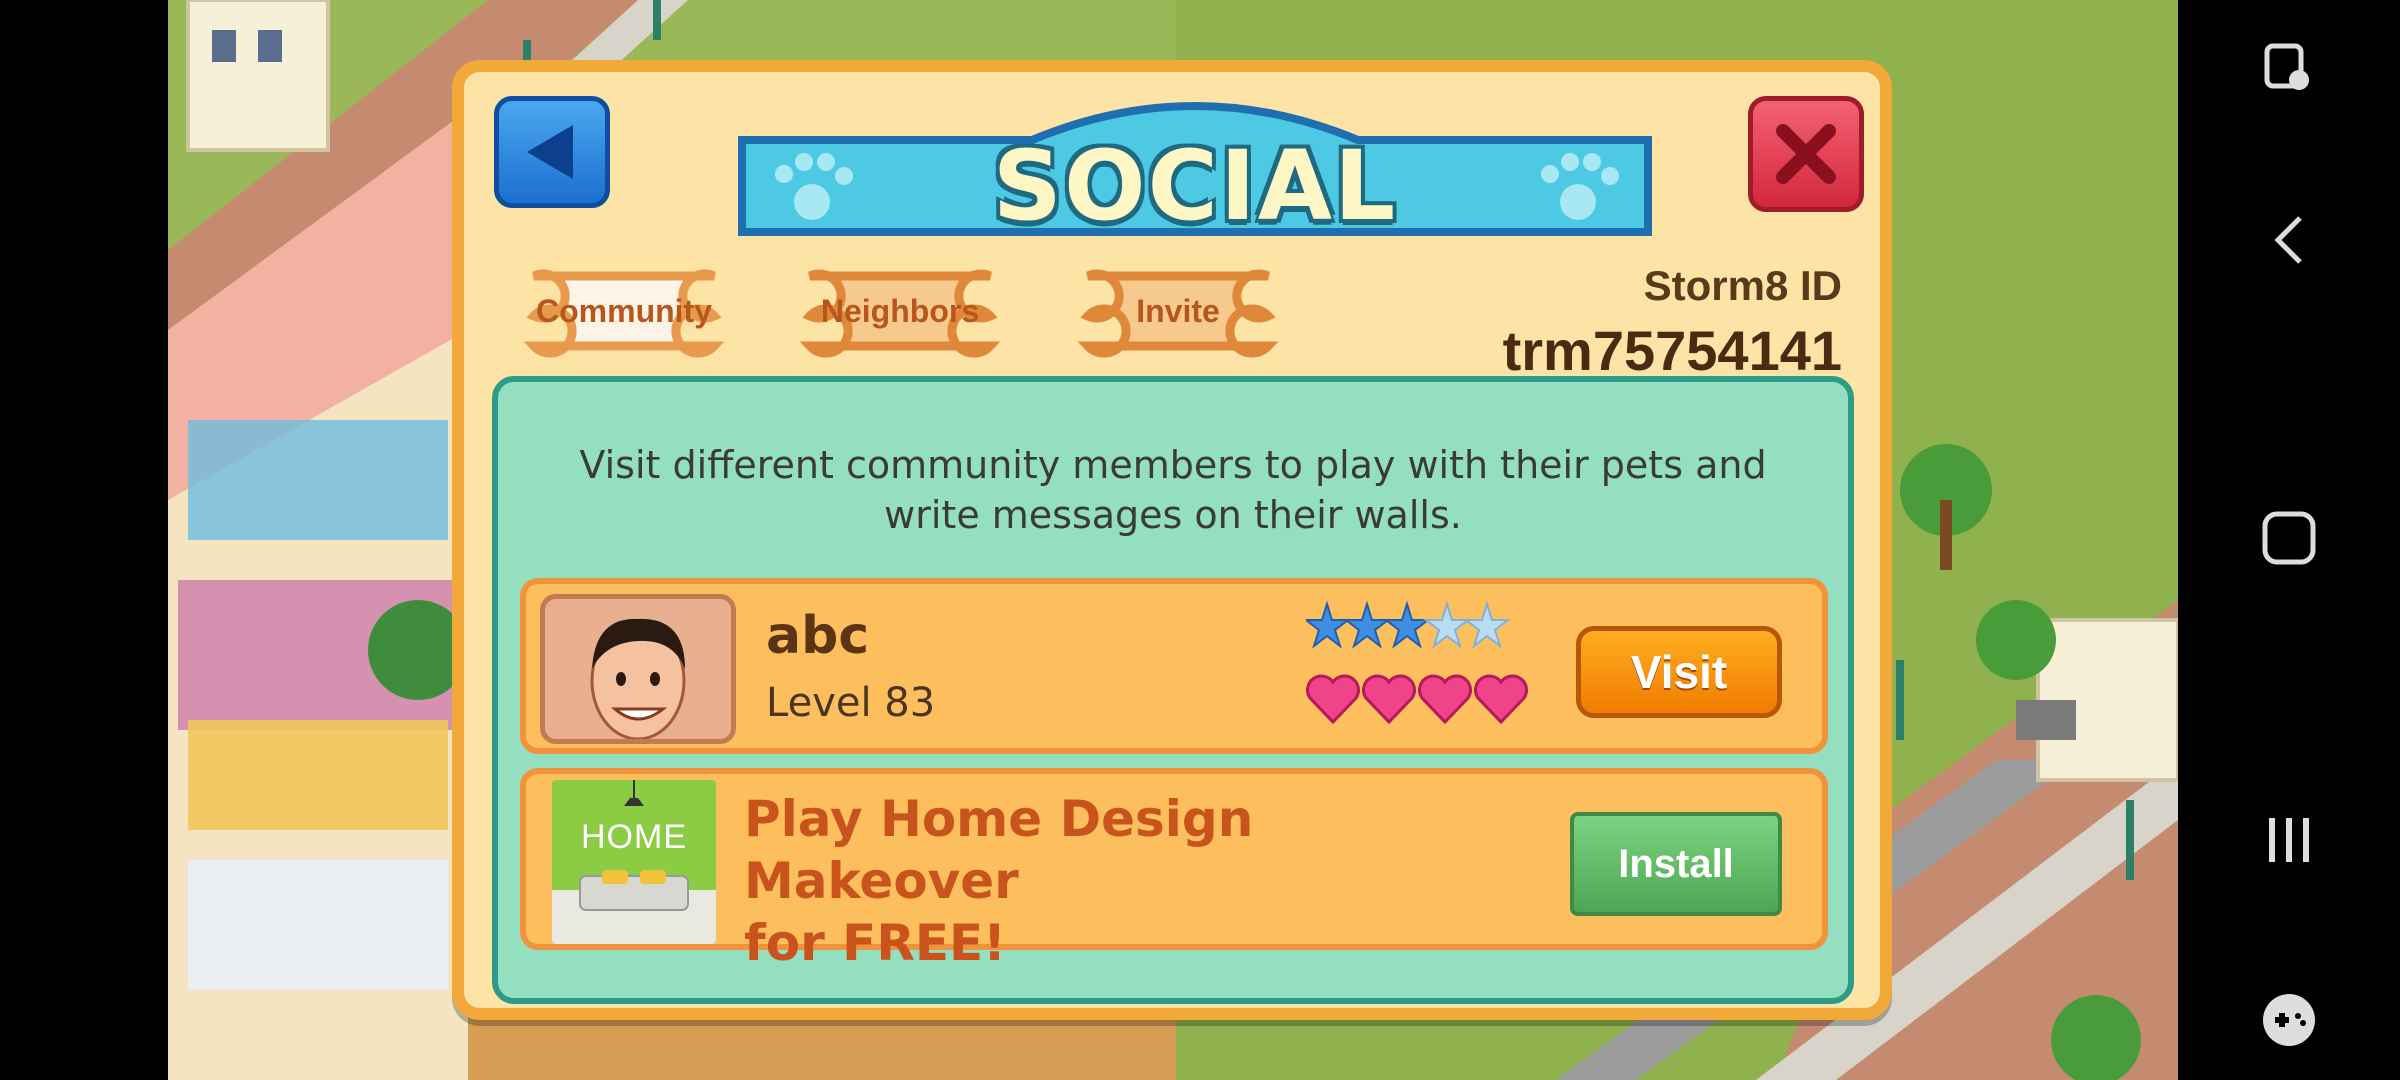 The height and width of the screenshot is (1080, 2400). I want to click on visit-button: Visit, so click(1679, 672).